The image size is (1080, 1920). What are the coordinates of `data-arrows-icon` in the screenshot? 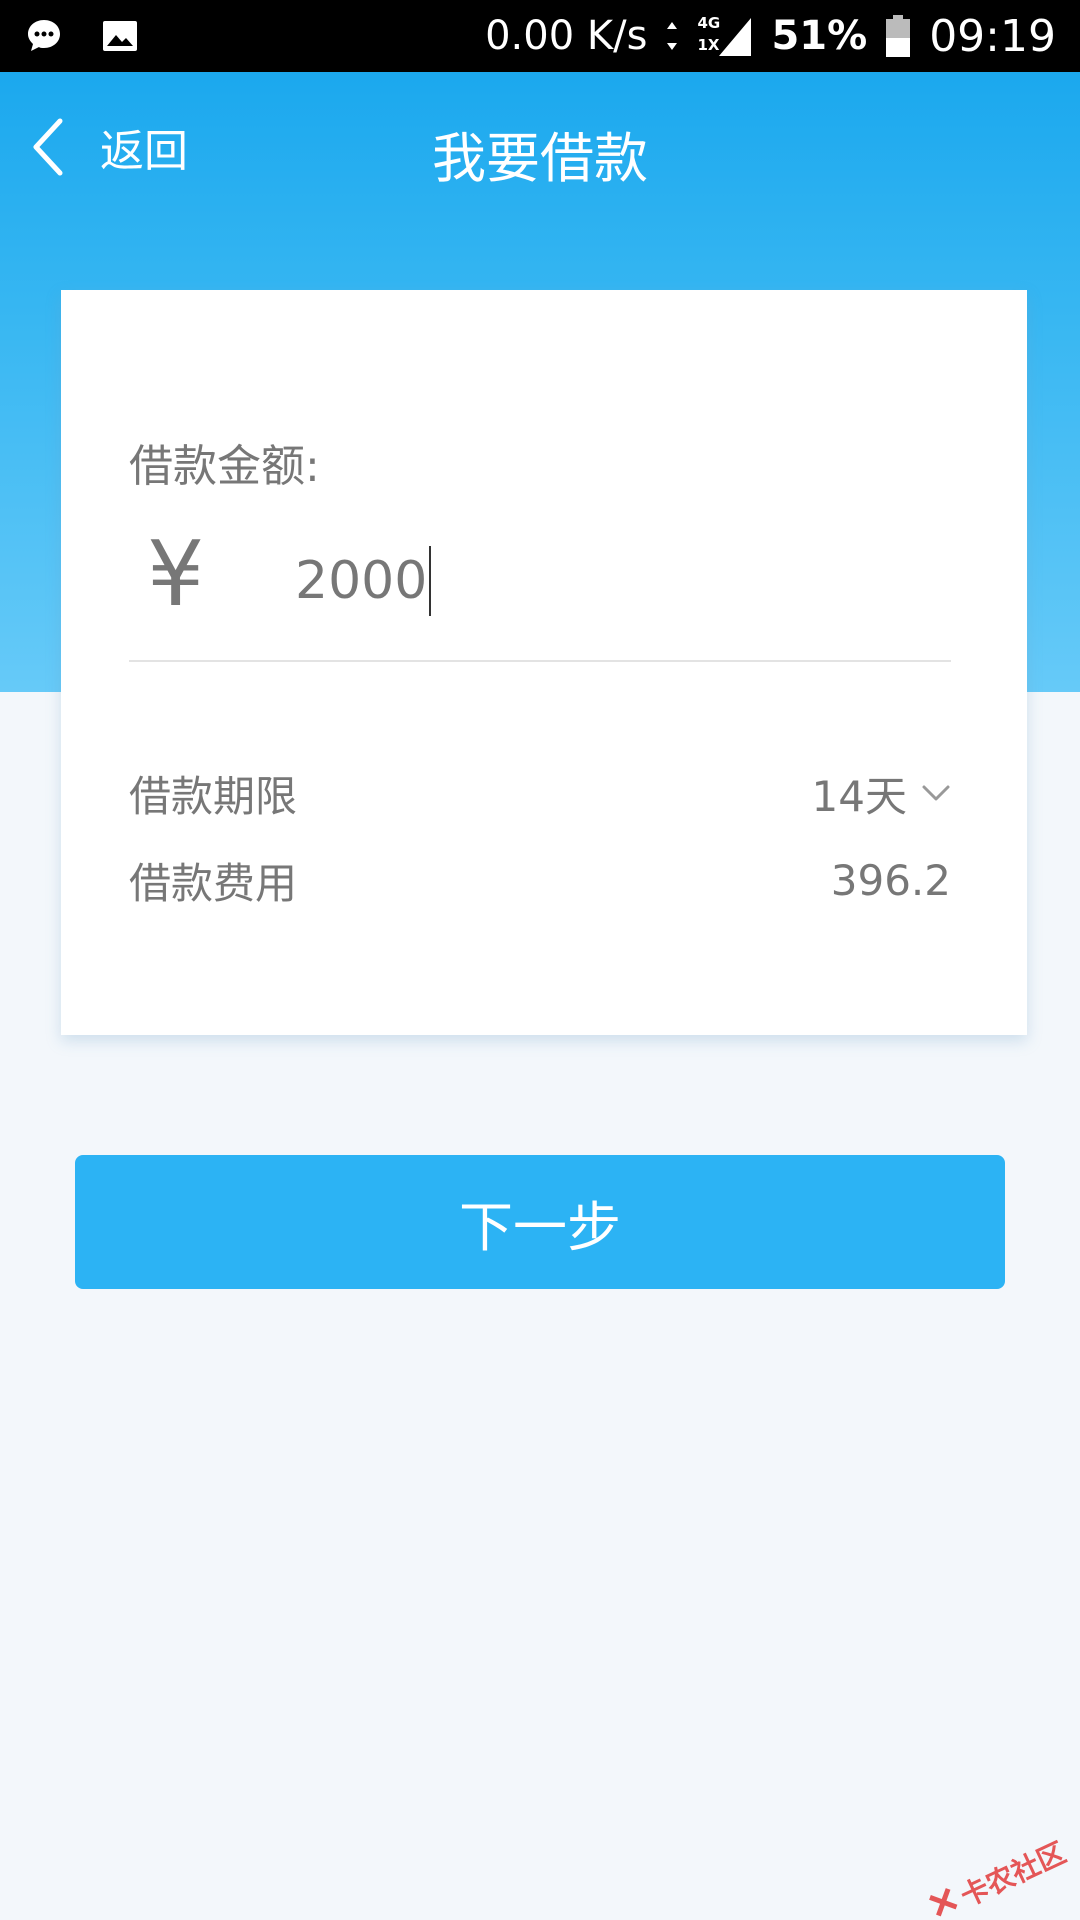 It's located at (672, 36).